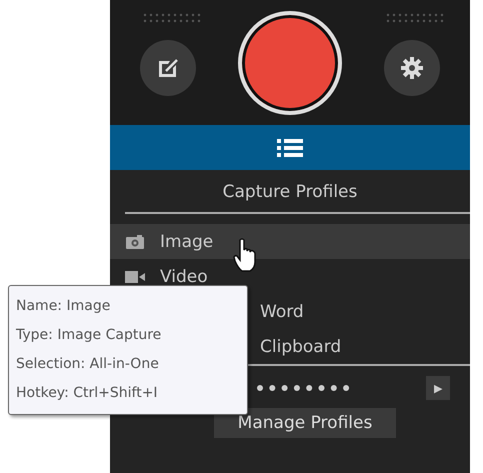  I want to click on video-camera-icon, so click(135, 276).